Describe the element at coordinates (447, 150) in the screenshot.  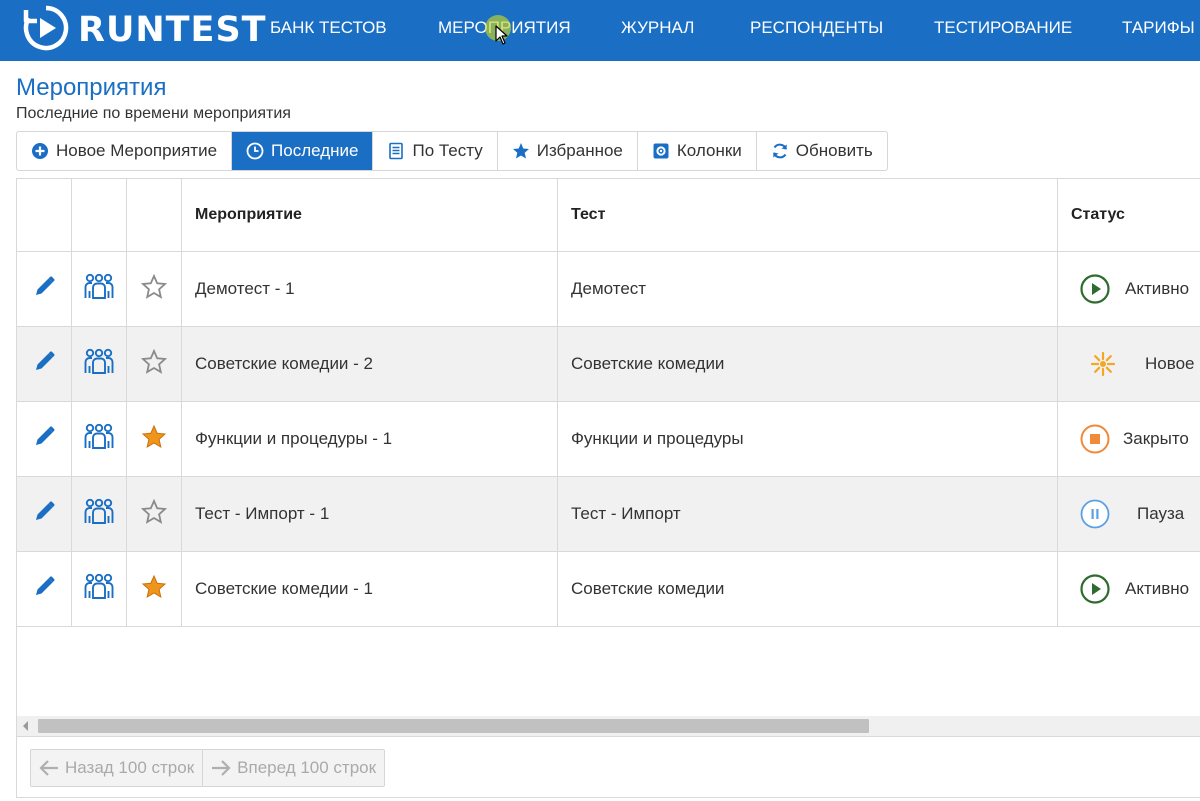
I see `by-test-label: По Тесту` at that location.